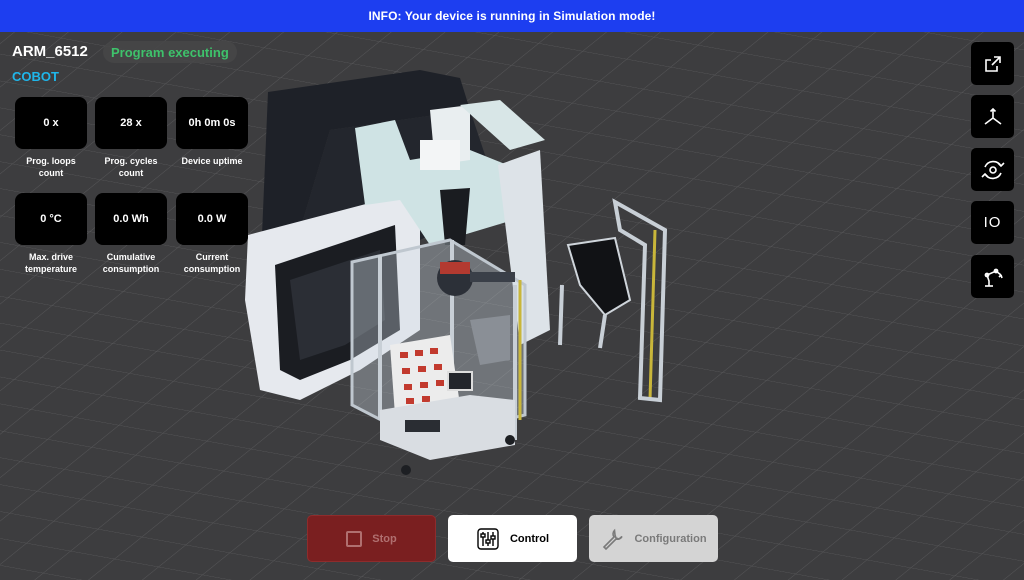 The height and width of the screenshot is (580, 1024). I want to click on wrench-icon, so click(613, 539).